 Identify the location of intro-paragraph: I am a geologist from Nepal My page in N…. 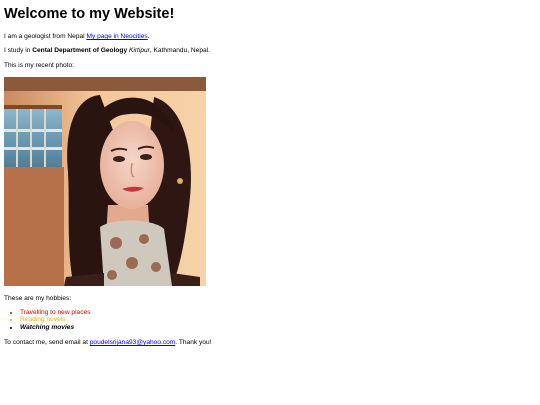
(77, 37).